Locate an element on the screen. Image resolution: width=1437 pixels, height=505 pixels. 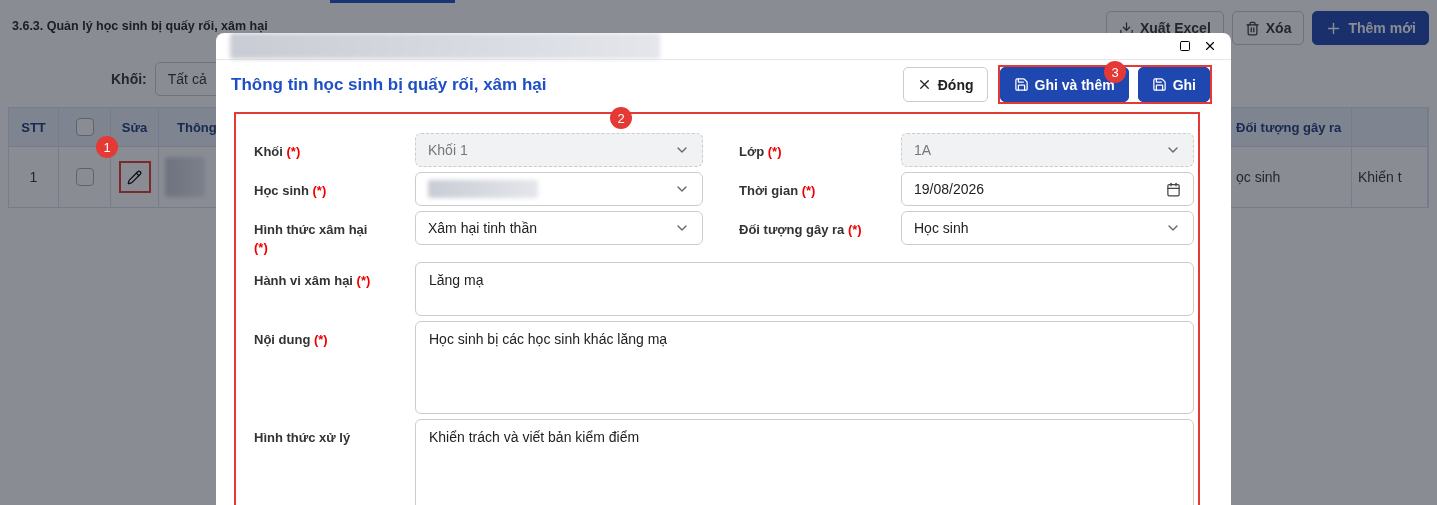
field-label: Khối (*) is located at coordinates (278, 152).